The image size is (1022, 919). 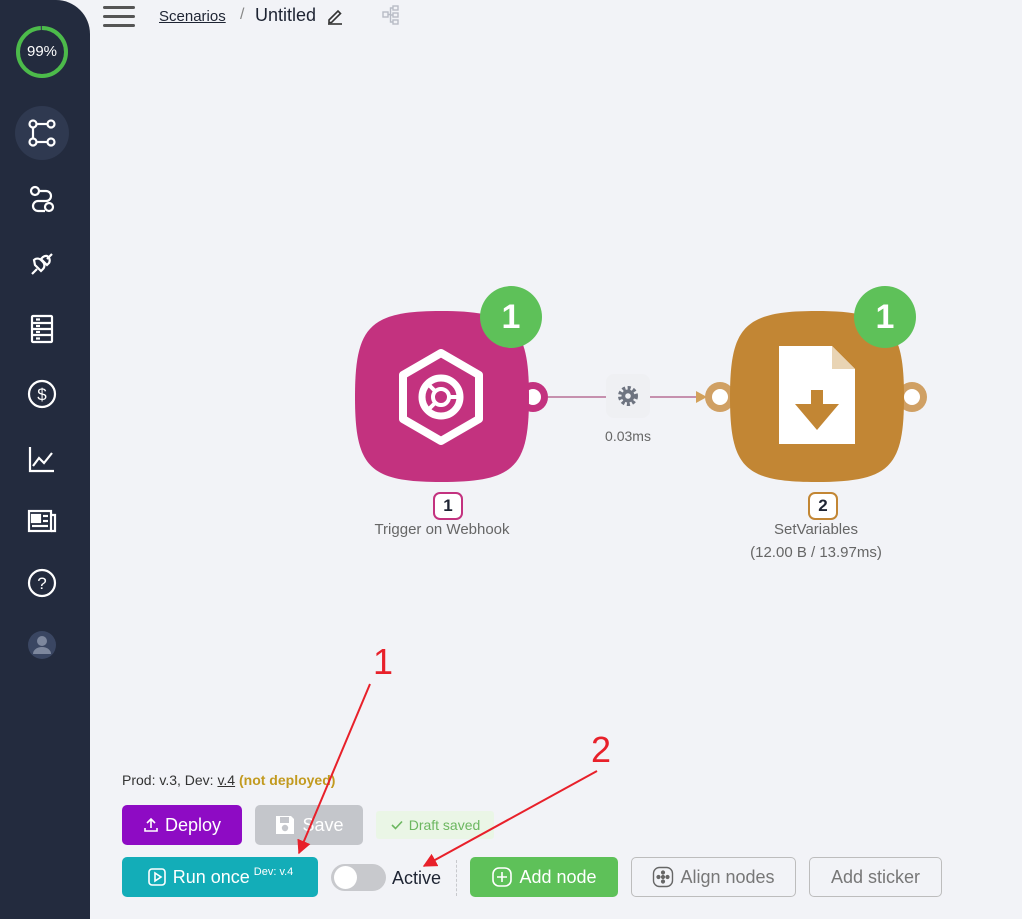 I want to click on annotation-label-1: 1, so click(x=383, y=661).